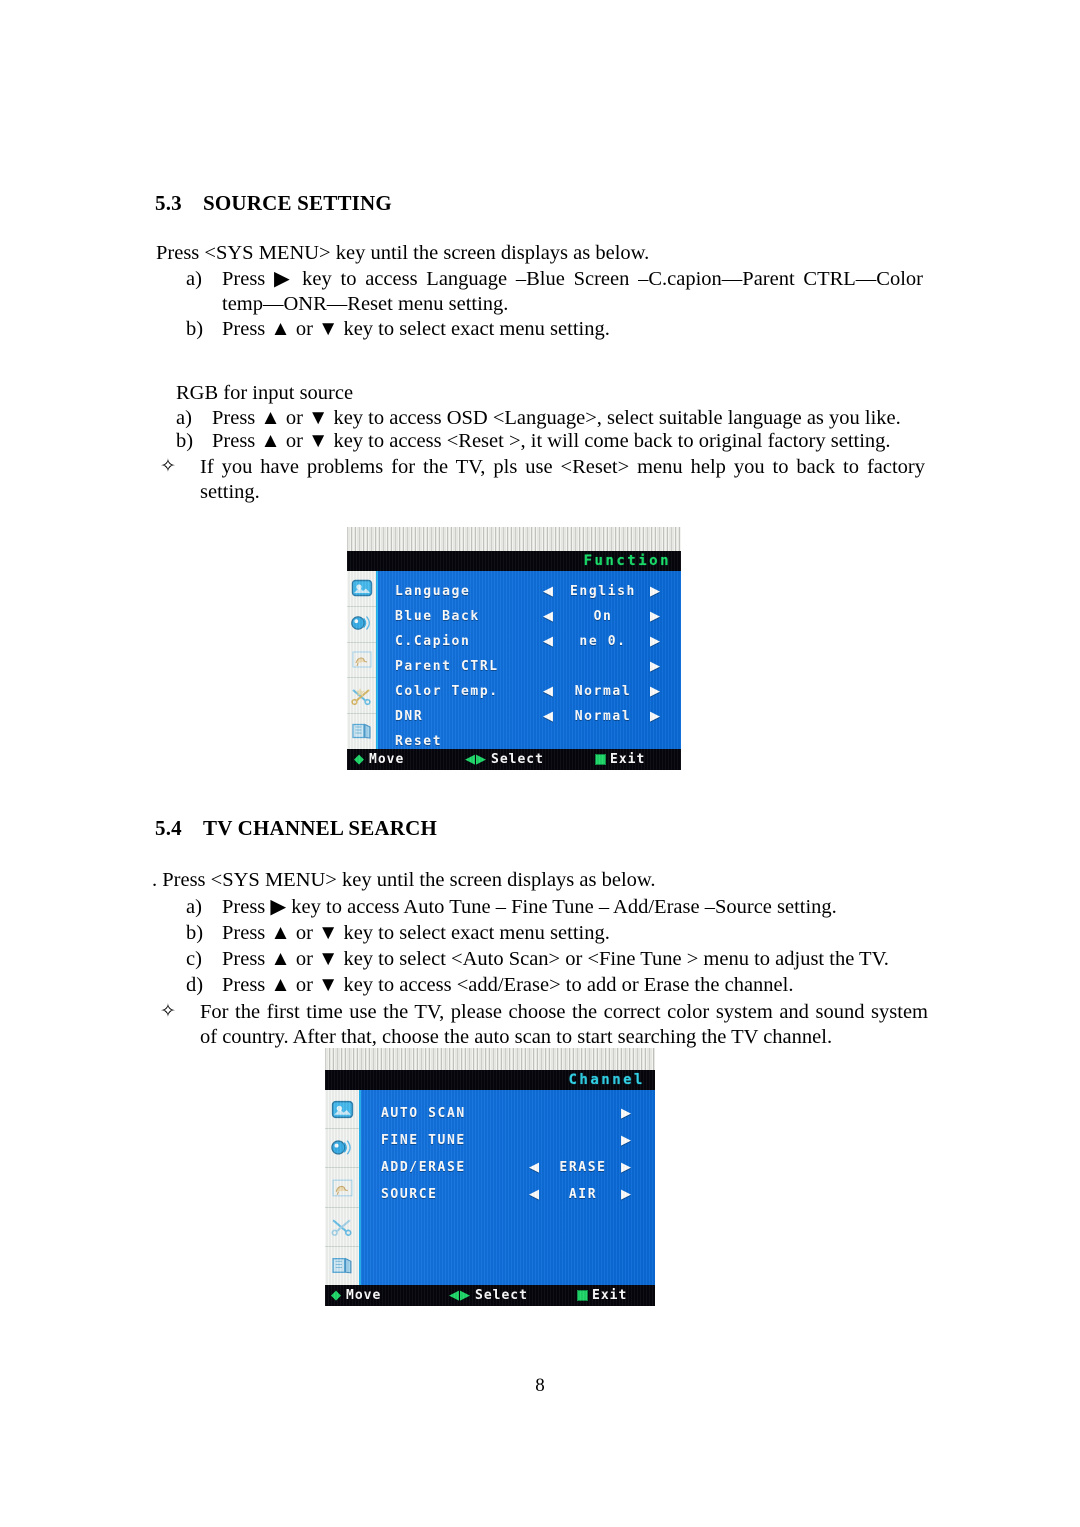 The image size is (1080, 1527). What do you see at coordinates (433, 641) in the screenshot?
I see `osd-row-label: C.Capion` at bounding box center [433, 641].